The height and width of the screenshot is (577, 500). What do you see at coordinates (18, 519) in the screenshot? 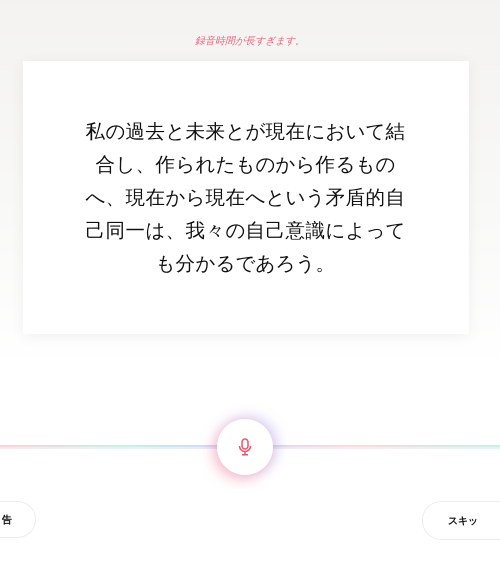
I see `report-button: 告` at bounding box center [18, 519].